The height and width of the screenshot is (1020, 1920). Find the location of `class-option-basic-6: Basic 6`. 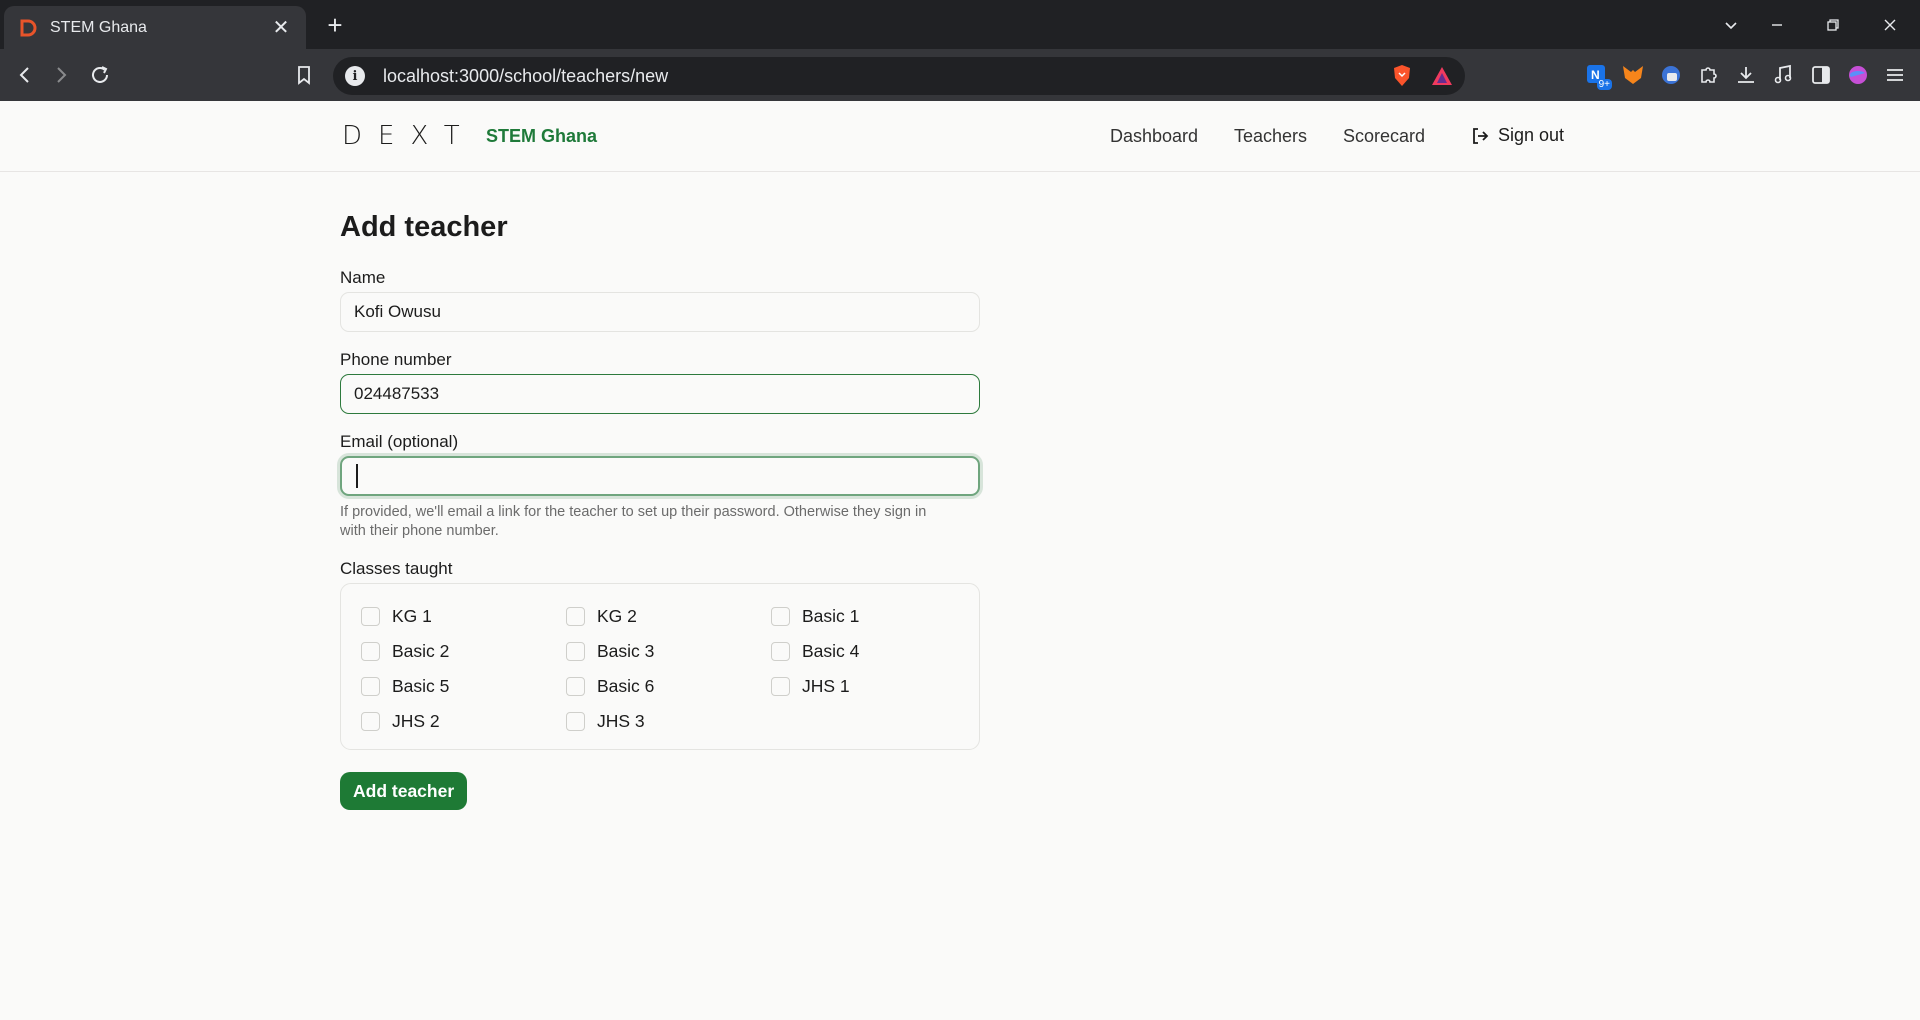

class-option-basic-6: Basic 6 is located at coordinates (668, 686).